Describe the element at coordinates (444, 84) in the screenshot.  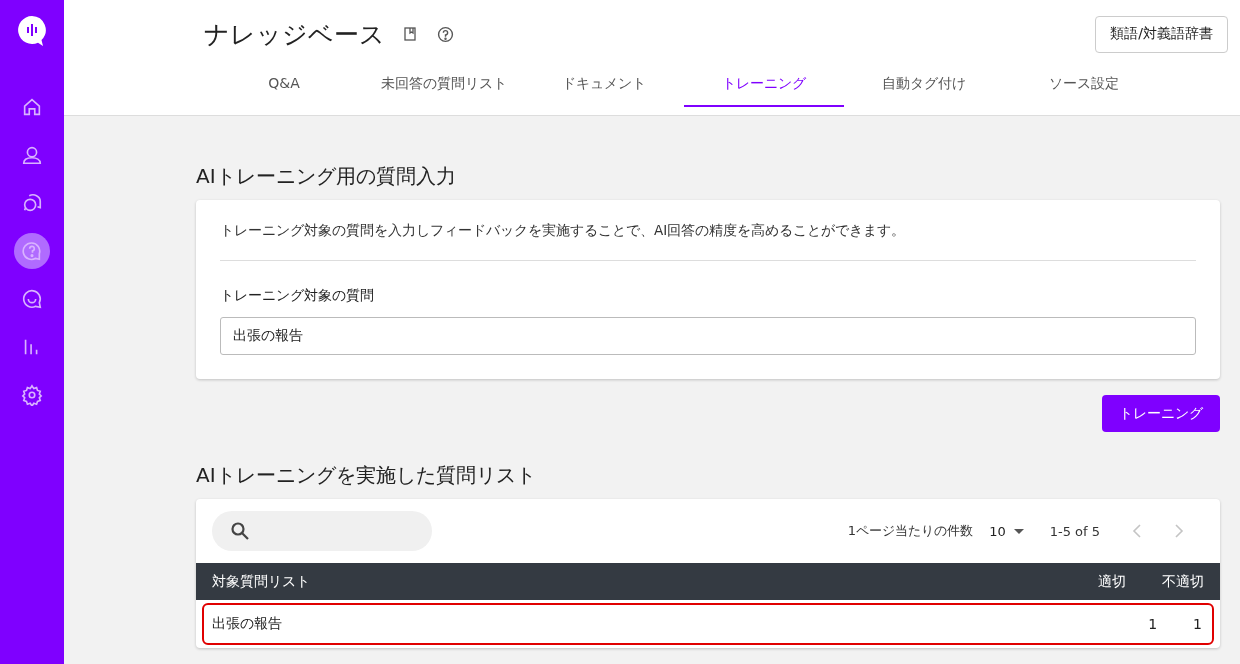
I see `tab: 未回答の質問リスト` at that location.